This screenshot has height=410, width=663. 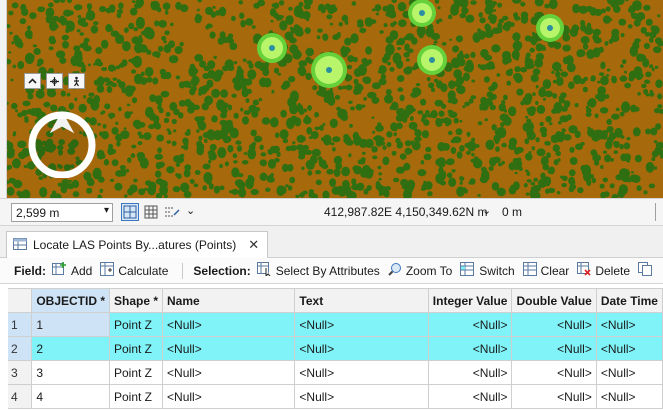 I want to click on constraints-icon, so click(x=172, y=212).